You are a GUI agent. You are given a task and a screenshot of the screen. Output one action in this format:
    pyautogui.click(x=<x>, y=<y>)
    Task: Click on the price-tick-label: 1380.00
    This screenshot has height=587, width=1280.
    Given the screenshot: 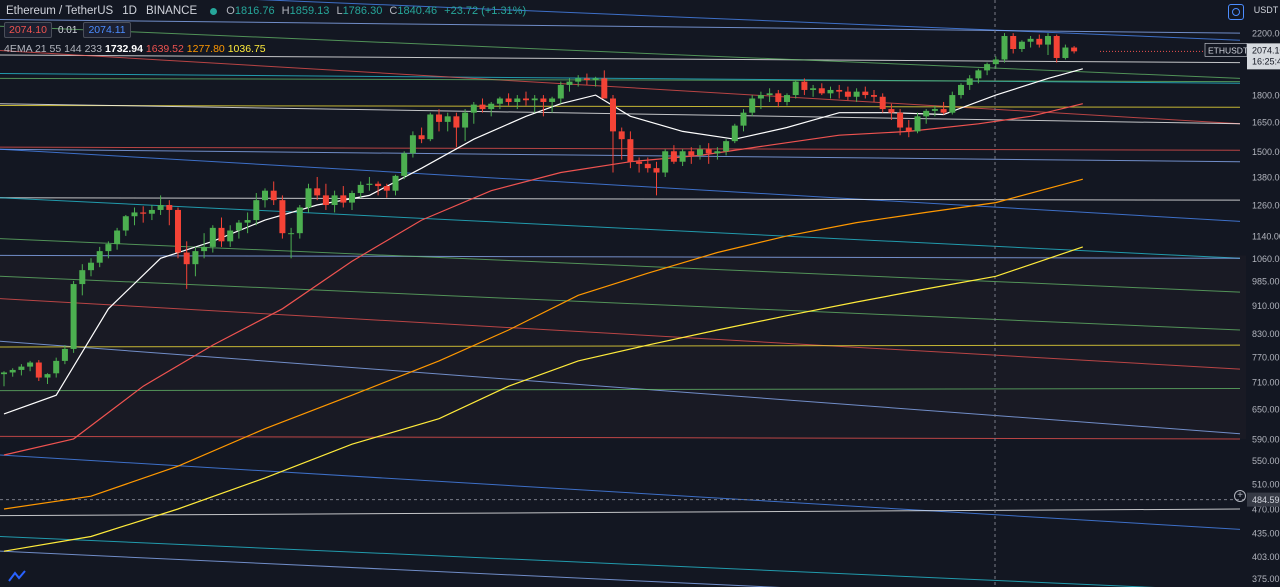 What is the action you would take?
    pyautogui.click(x=1266, y=177)
    